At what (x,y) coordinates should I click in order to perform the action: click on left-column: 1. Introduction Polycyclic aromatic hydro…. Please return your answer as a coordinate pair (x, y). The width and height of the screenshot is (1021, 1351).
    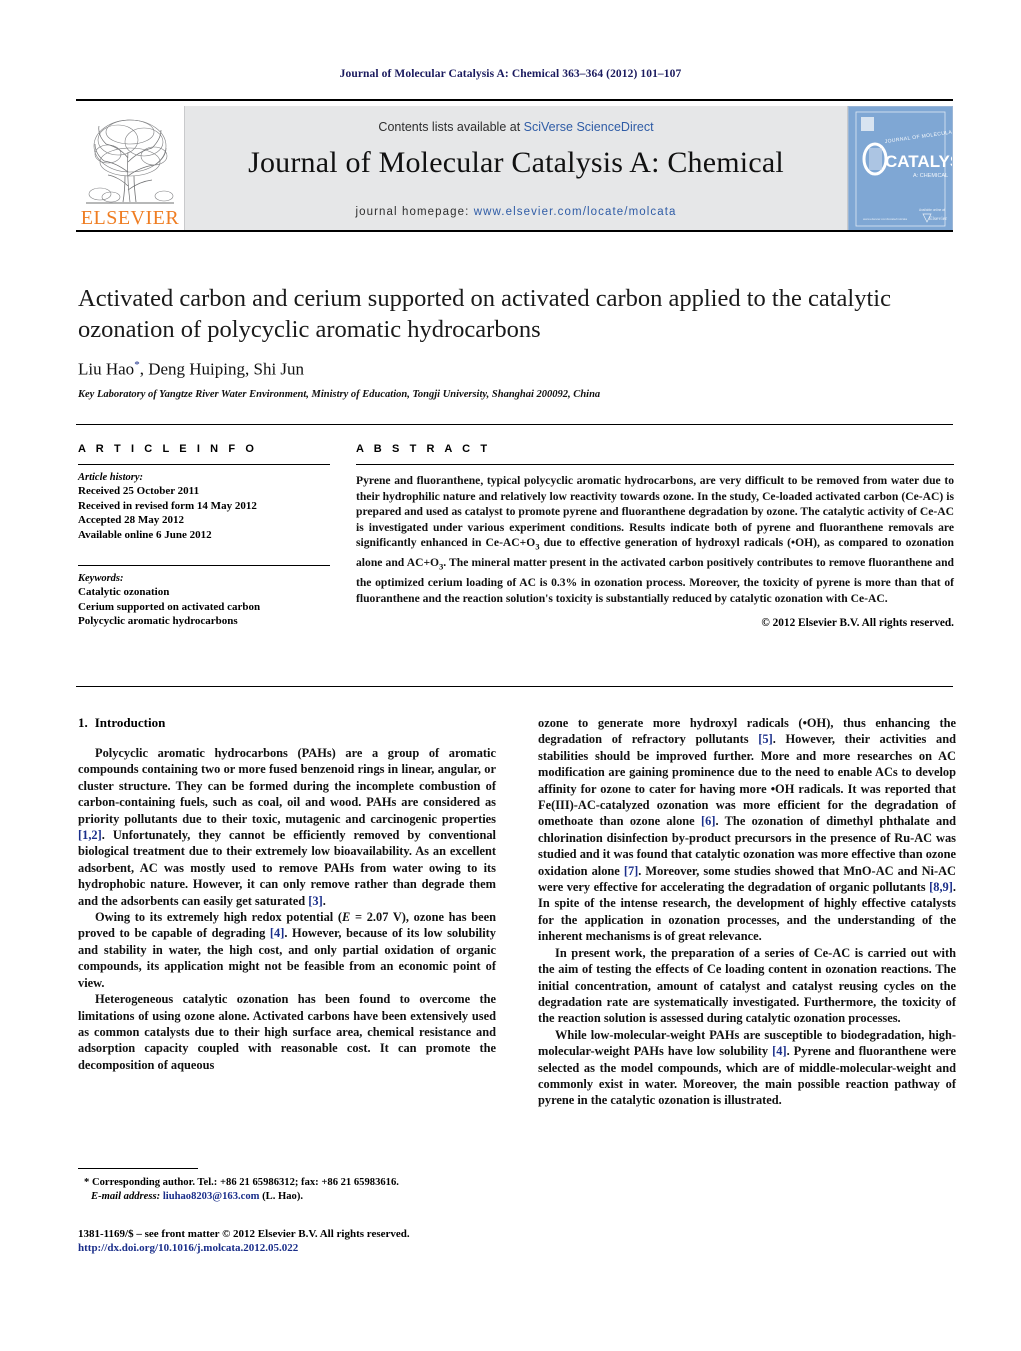
    Looking at the image, I should click on (287, 894).